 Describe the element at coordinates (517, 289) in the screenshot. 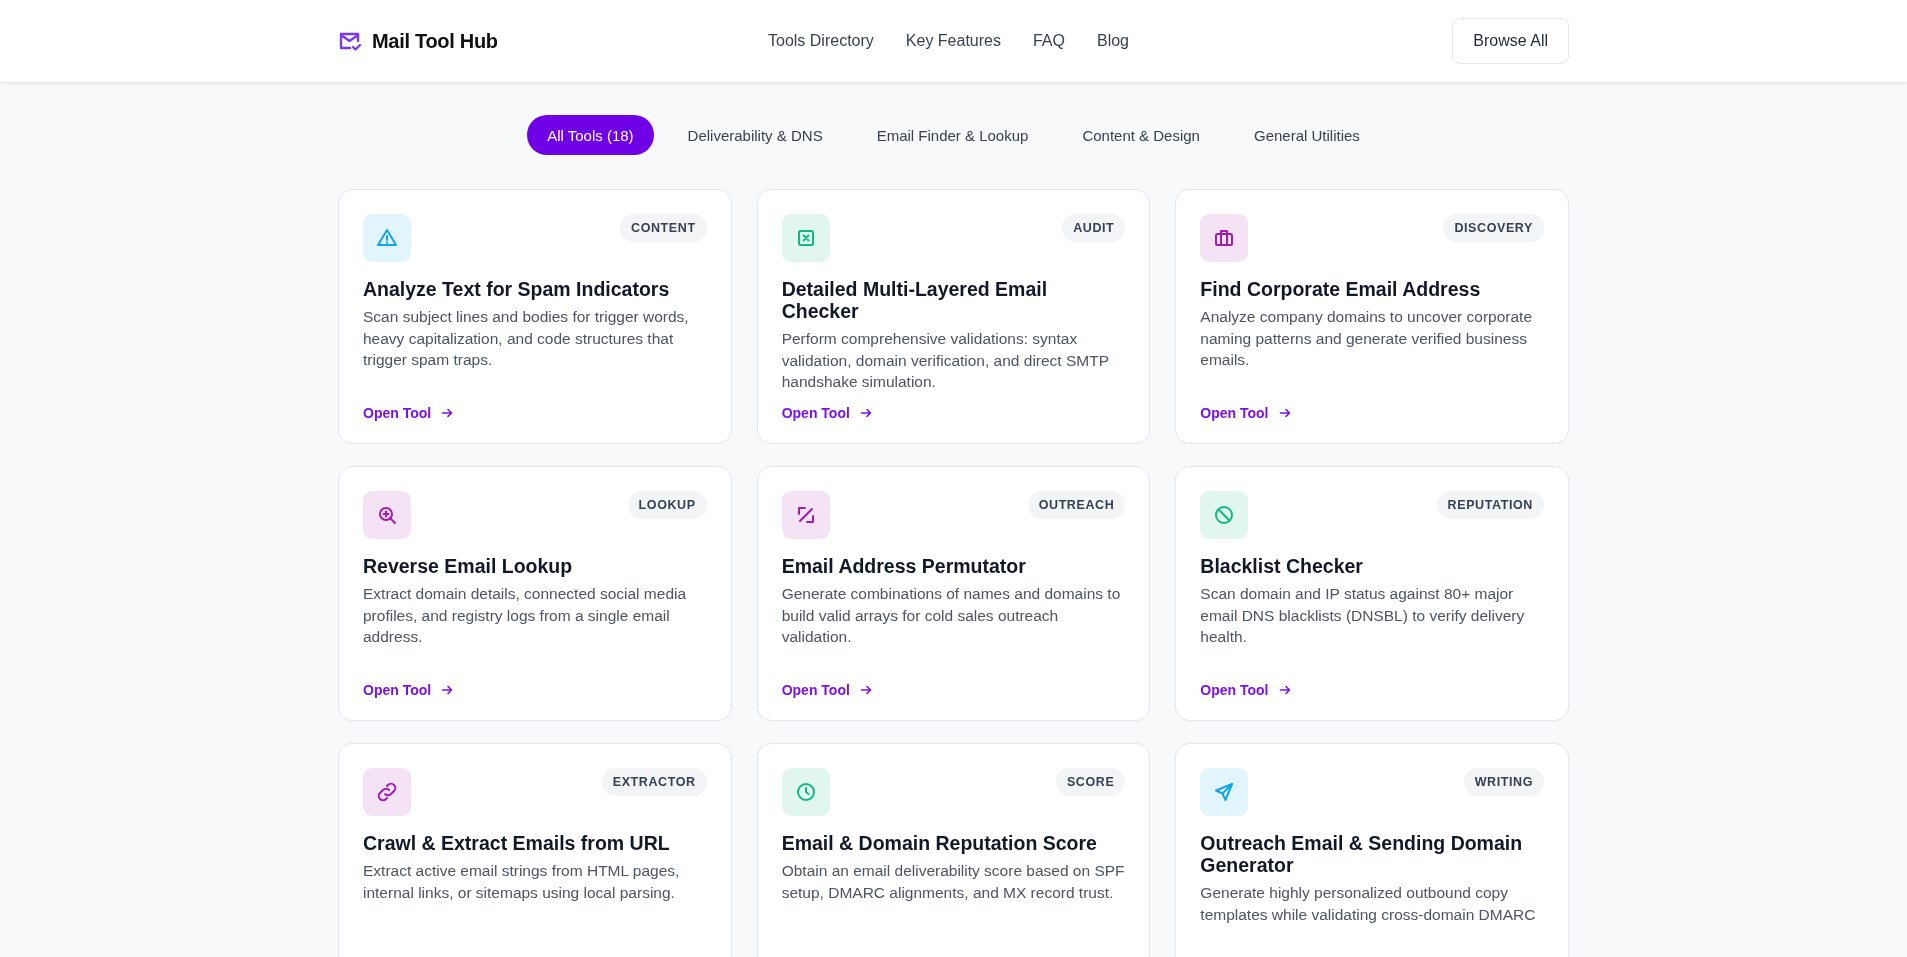

I see `card-title: Analyze Text for Spam Indicators` at that location.